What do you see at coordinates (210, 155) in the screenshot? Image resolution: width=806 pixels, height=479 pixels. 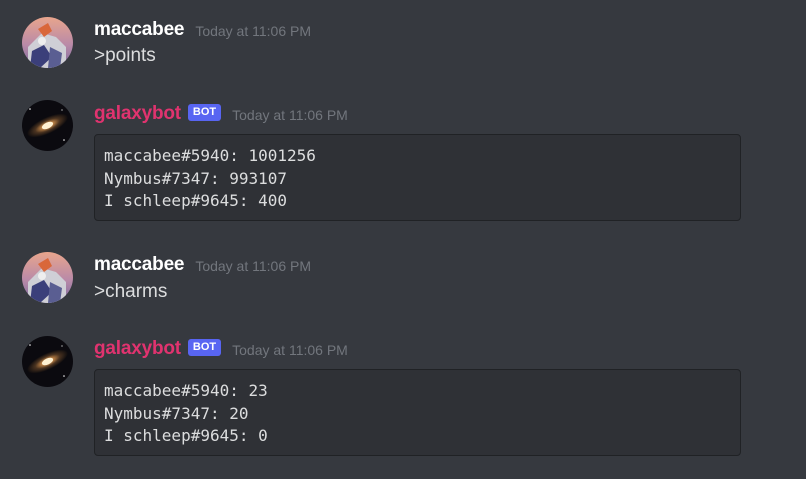 I see `code-line: maccabee#5940: 1001256` at bounding box center [210, 155].